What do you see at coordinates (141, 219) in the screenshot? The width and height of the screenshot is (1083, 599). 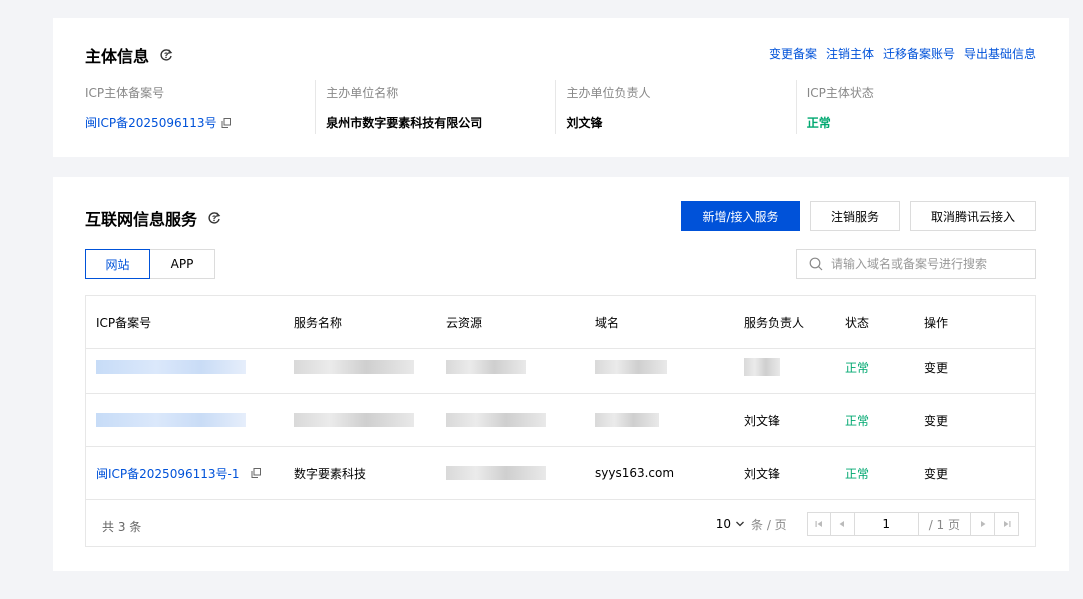 I see `services-title-text: 互联网信息服务` at bounding box center [141, 219].